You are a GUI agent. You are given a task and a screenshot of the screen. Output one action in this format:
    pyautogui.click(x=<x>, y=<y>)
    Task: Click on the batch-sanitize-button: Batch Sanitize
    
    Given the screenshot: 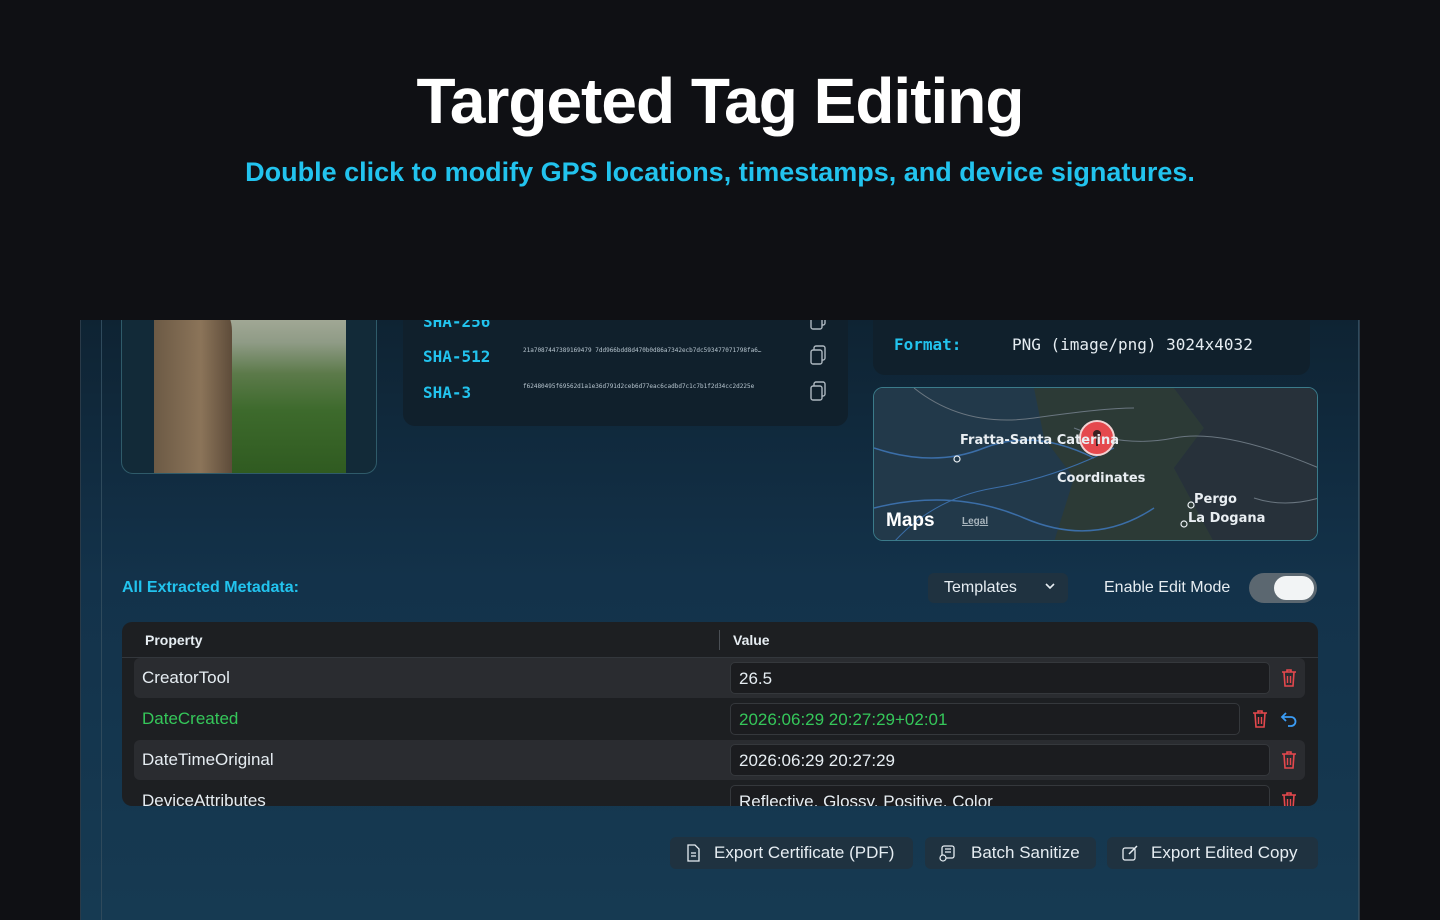 What is the action you would take?
    pyautogui.click(x=1010, y=853)
    